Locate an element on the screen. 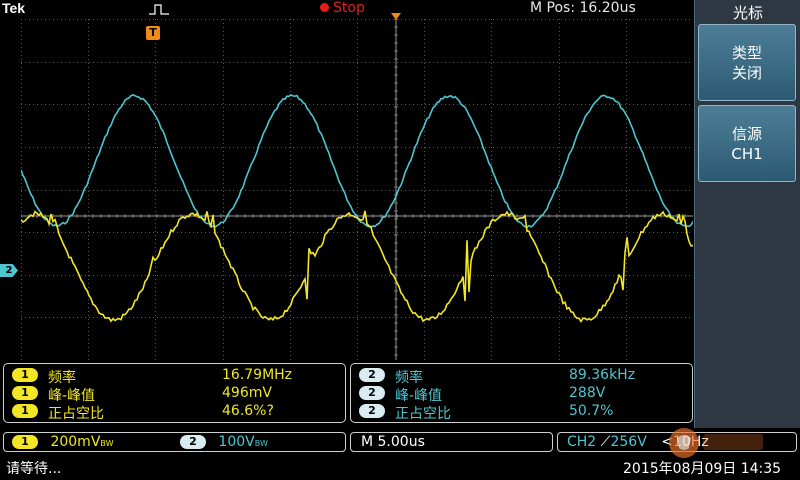  menu-title: 光标 is located at coordinates (747, 13).